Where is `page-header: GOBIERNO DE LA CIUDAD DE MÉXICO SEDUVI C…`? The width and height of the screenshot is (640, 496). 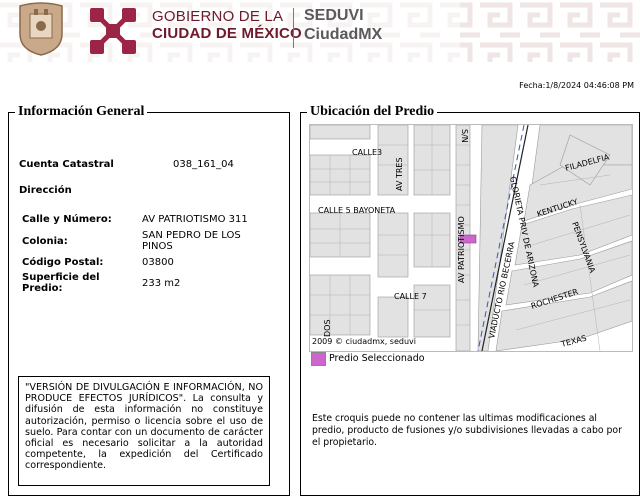 page-header: GOBIERNO DE LA CIUDAD DE MÉXICO SEDUVI C… is located at coordinates (320, 31).